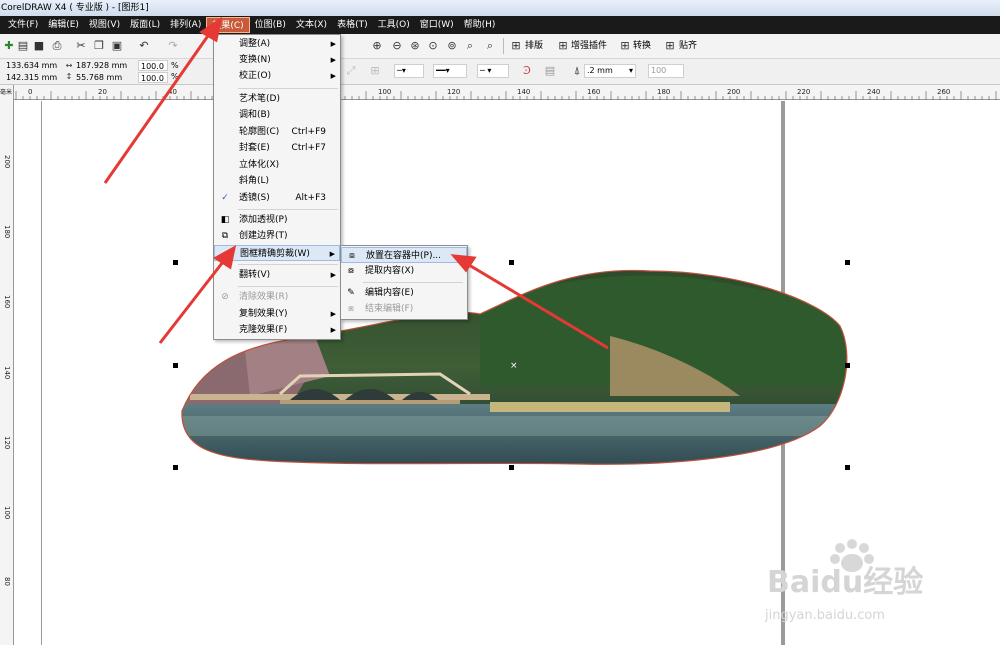 Image resolution: width=1000 pixels, height=645 pixels. What do you see at coordinates (824, 615) in the screenshot?
I see `watermark-url: jingyan.baidu.com` at bounding box center [824, 615].